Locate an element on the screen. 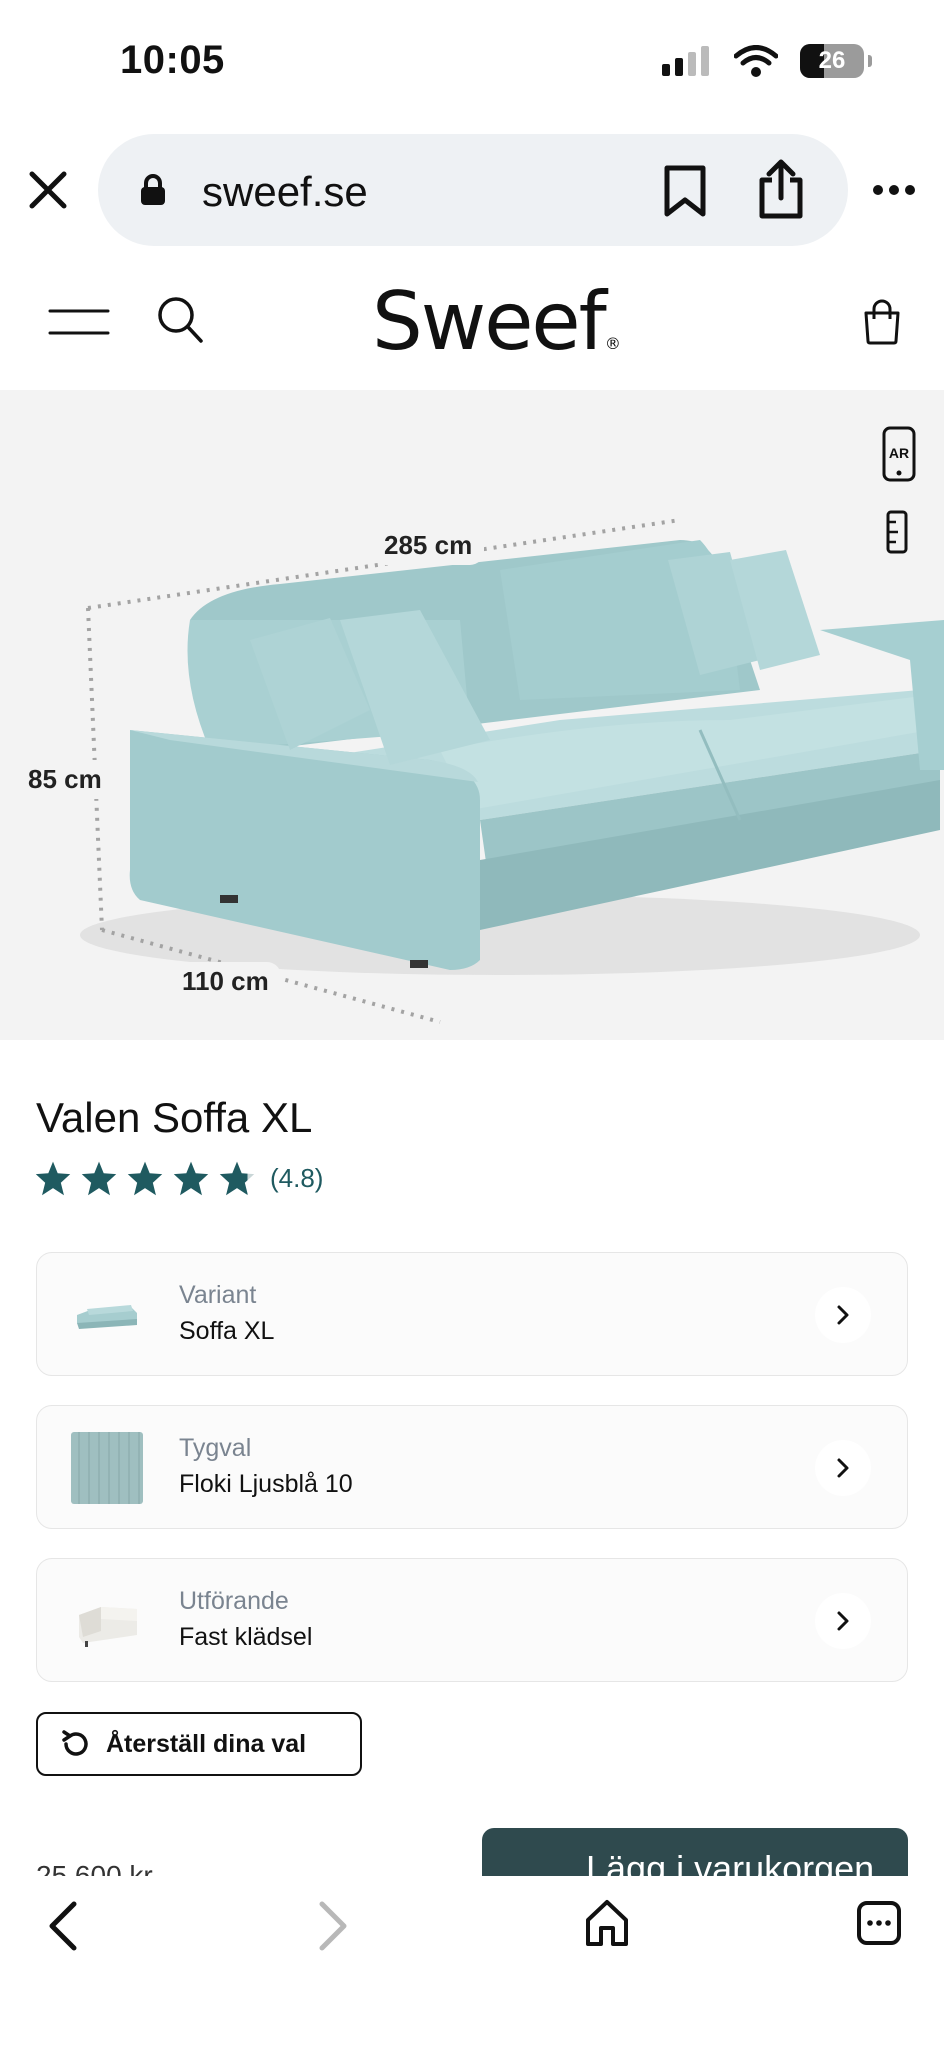 The height and width of the screenshot is (2046, 944). back-icon is located at coordinates (62, 1926).